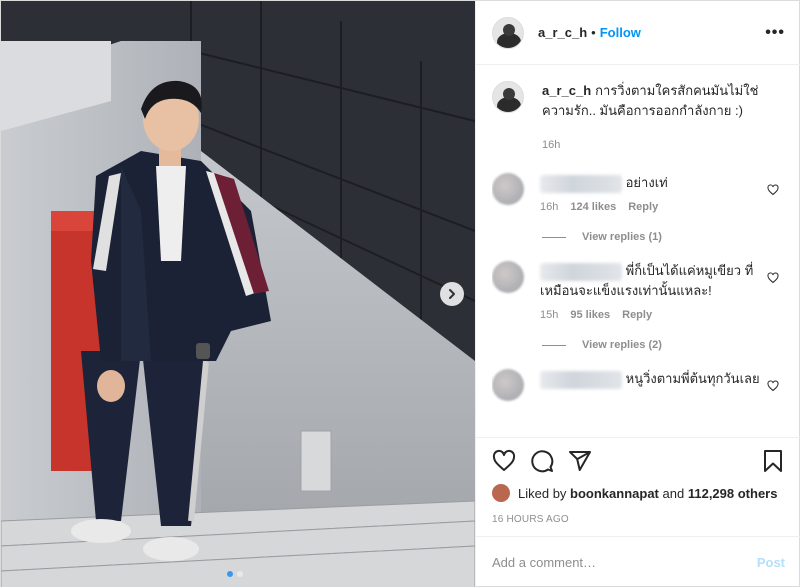 The width and height of the screenshot is (800, 587). Describe the element at coordinates (646, 182) in the screenshot. I see `comment-text: อย่างเท่` at that location.